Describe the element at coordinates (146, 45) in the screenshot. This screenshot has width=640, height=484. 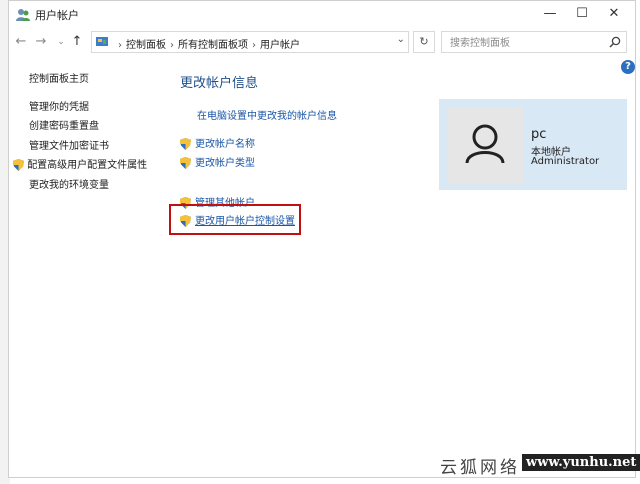
I see `breadcrumb-control-panel: 控制面板` at that location.